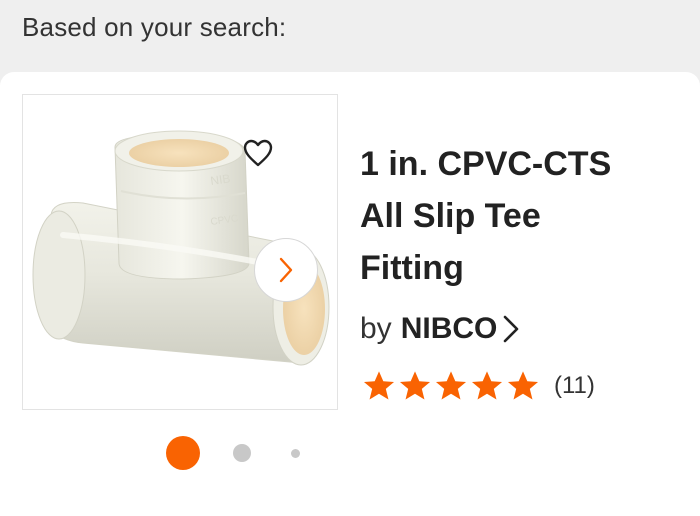 The width and height of the screenshot is (700, 516). I want to click on carousel-indicator, so click(236, 453).